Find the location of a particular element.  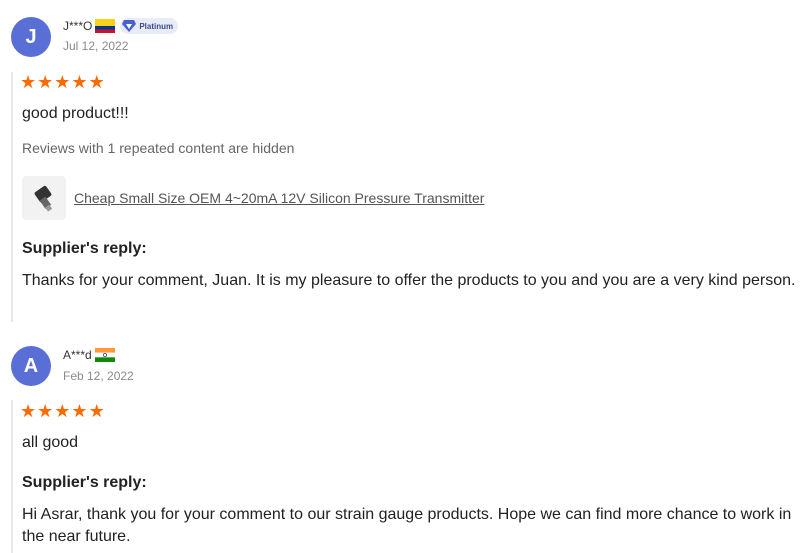

review-date: Feb 12, 2022 is located at coordinates (98, 376).